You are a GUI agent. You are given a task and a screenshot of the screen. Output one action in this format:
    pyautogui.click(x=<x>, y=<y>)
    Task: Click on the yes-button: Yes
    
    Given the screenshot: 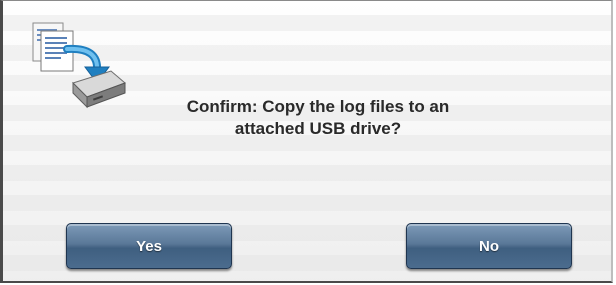 What is the action you would take?
    pyautogui.click(x=149, y=246)
    